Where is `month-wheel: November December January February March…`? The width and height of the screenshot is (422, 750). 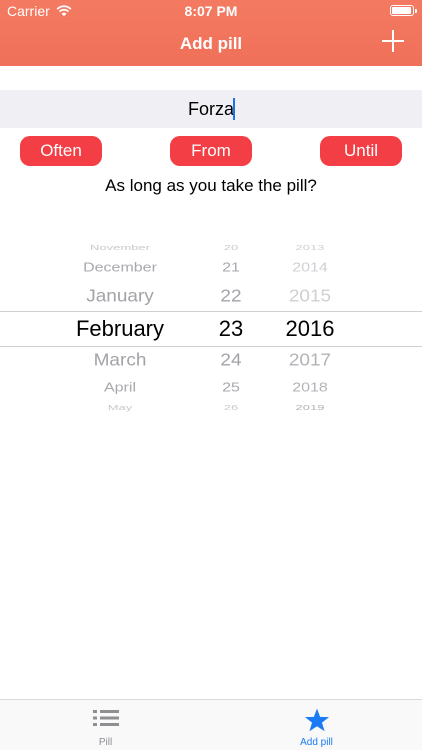 month-wheel: November December January February March… is located at coordinates (120, 327).